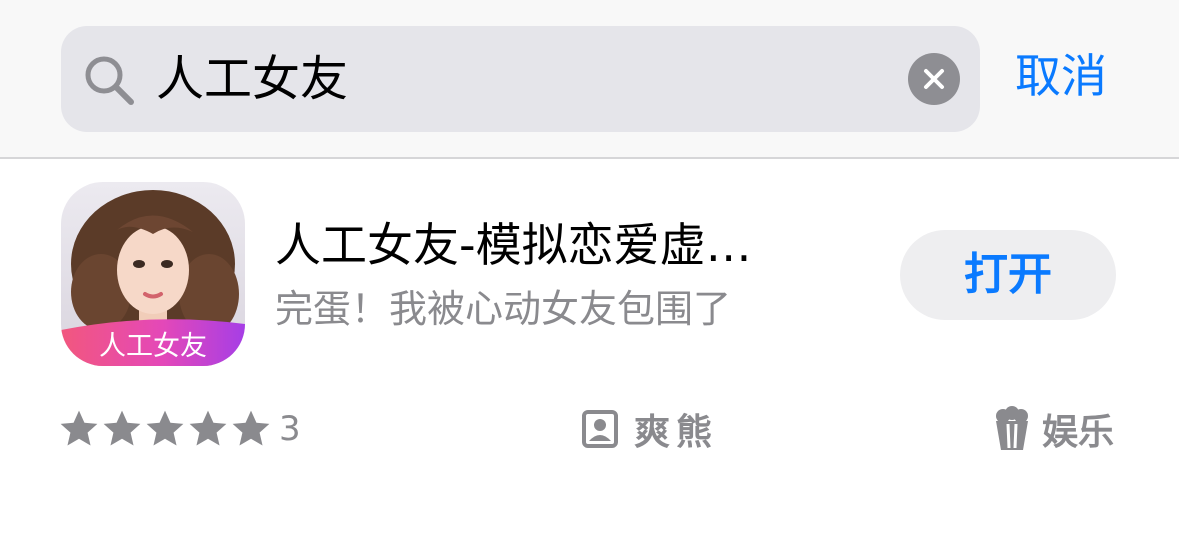 The height and width of the screenshot is (560, 1179). Describe the element at coordinates (252, 79) in the screenshot. I see `search-input: 人工女友` at that location.